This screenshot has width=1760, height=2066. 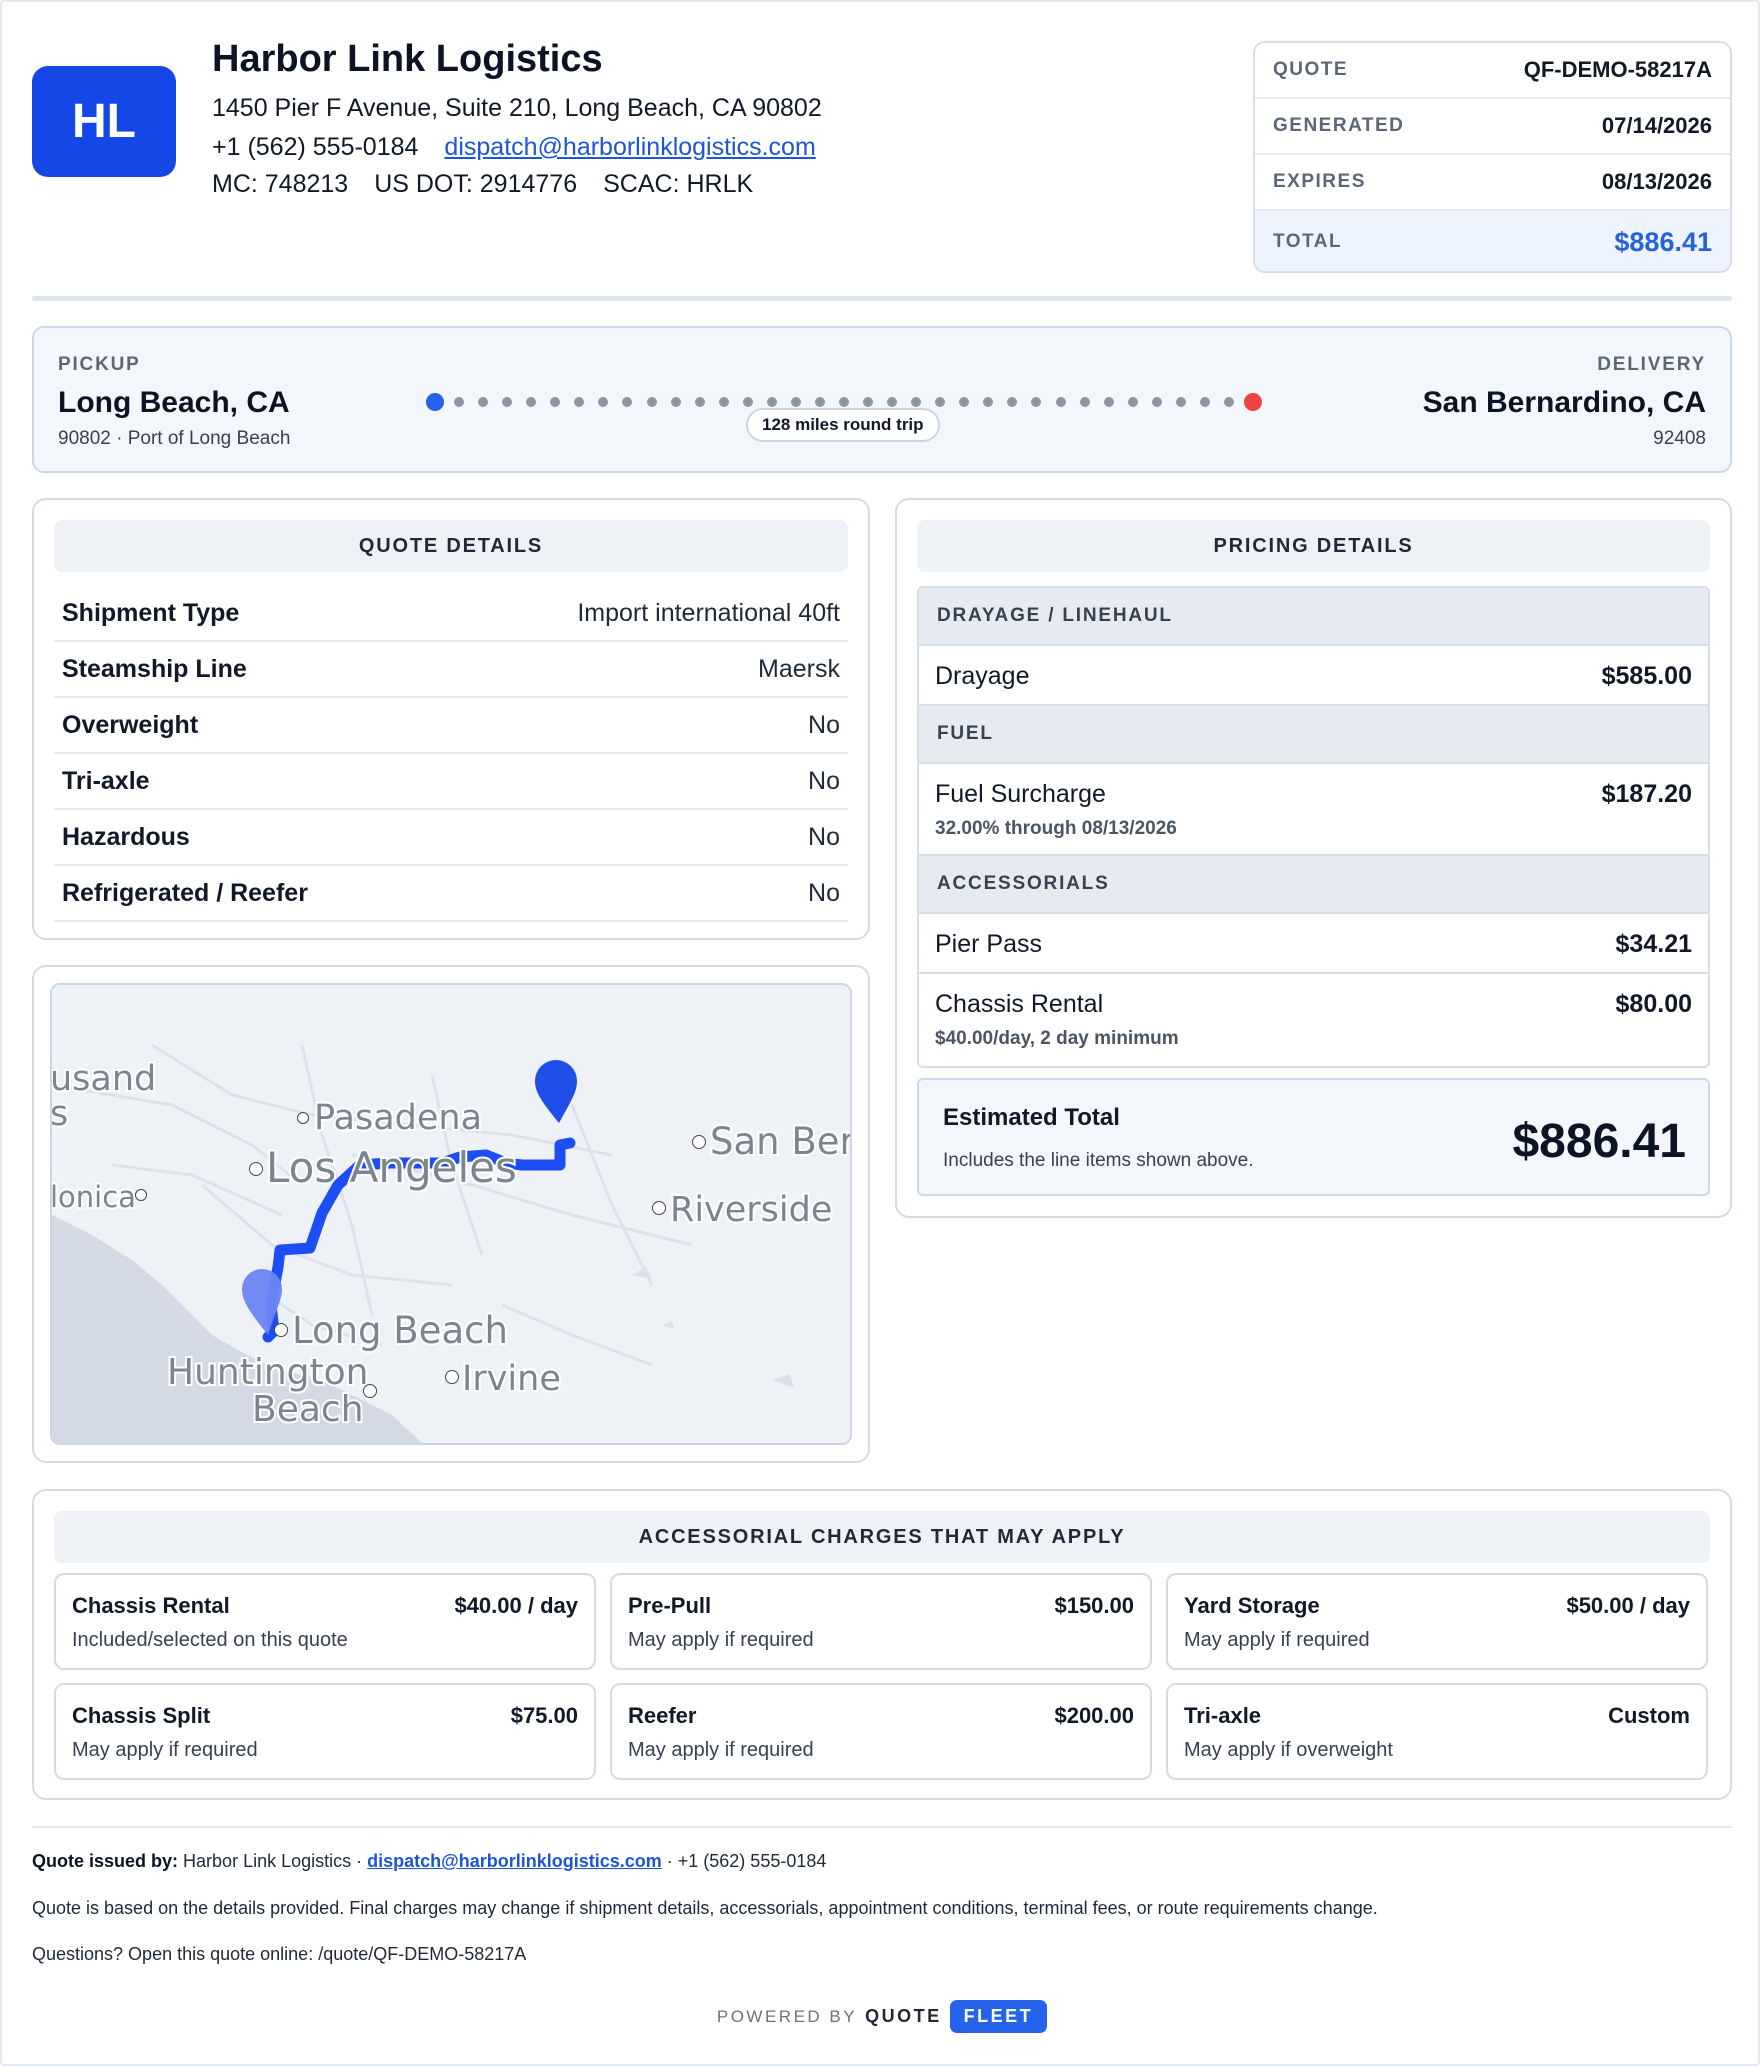 I want to click on map-label-los-angeles: Los Angeles, so click(x=391, y=1167).